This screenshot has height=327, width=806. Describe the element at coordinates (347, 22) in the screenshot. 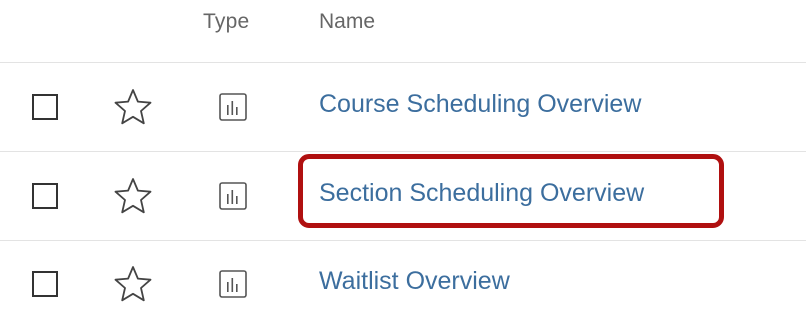

I see `column-header-name: Name` at that location.